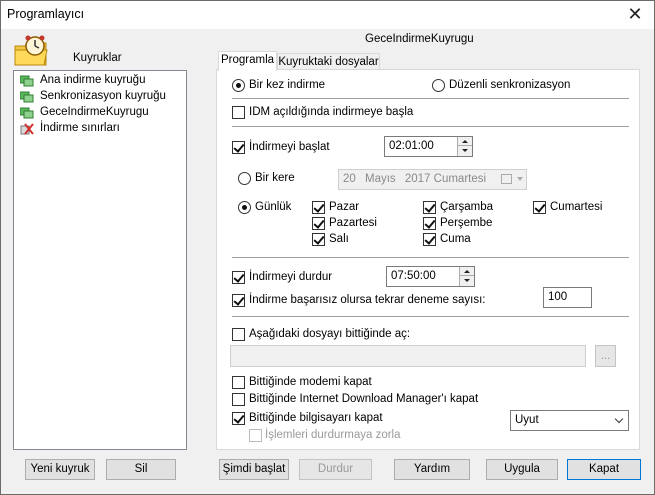  I want to click on open-file-path-input, so click(408, 356).